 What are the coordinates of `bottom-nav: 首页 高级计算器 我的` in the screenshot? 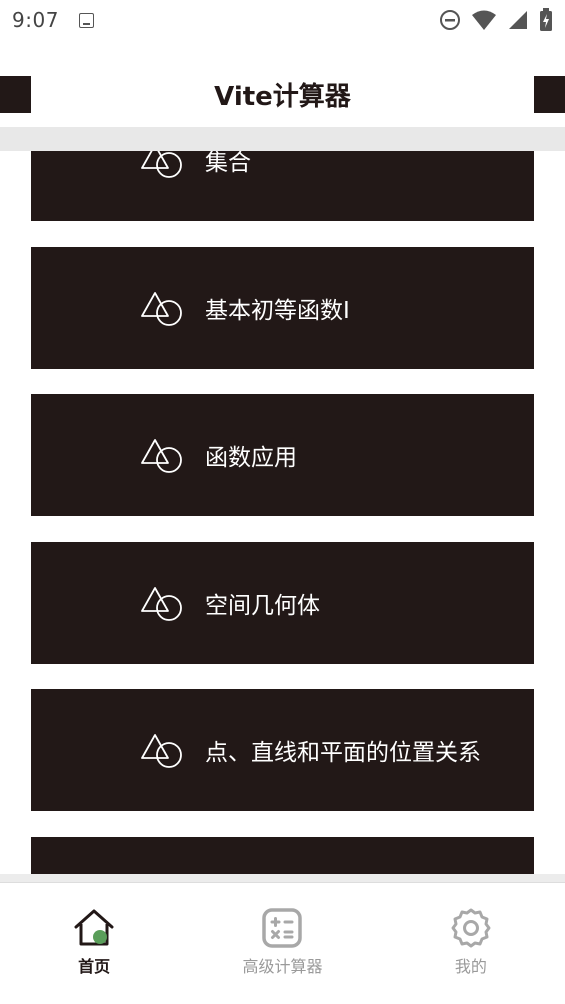 It's located at (282, 943).